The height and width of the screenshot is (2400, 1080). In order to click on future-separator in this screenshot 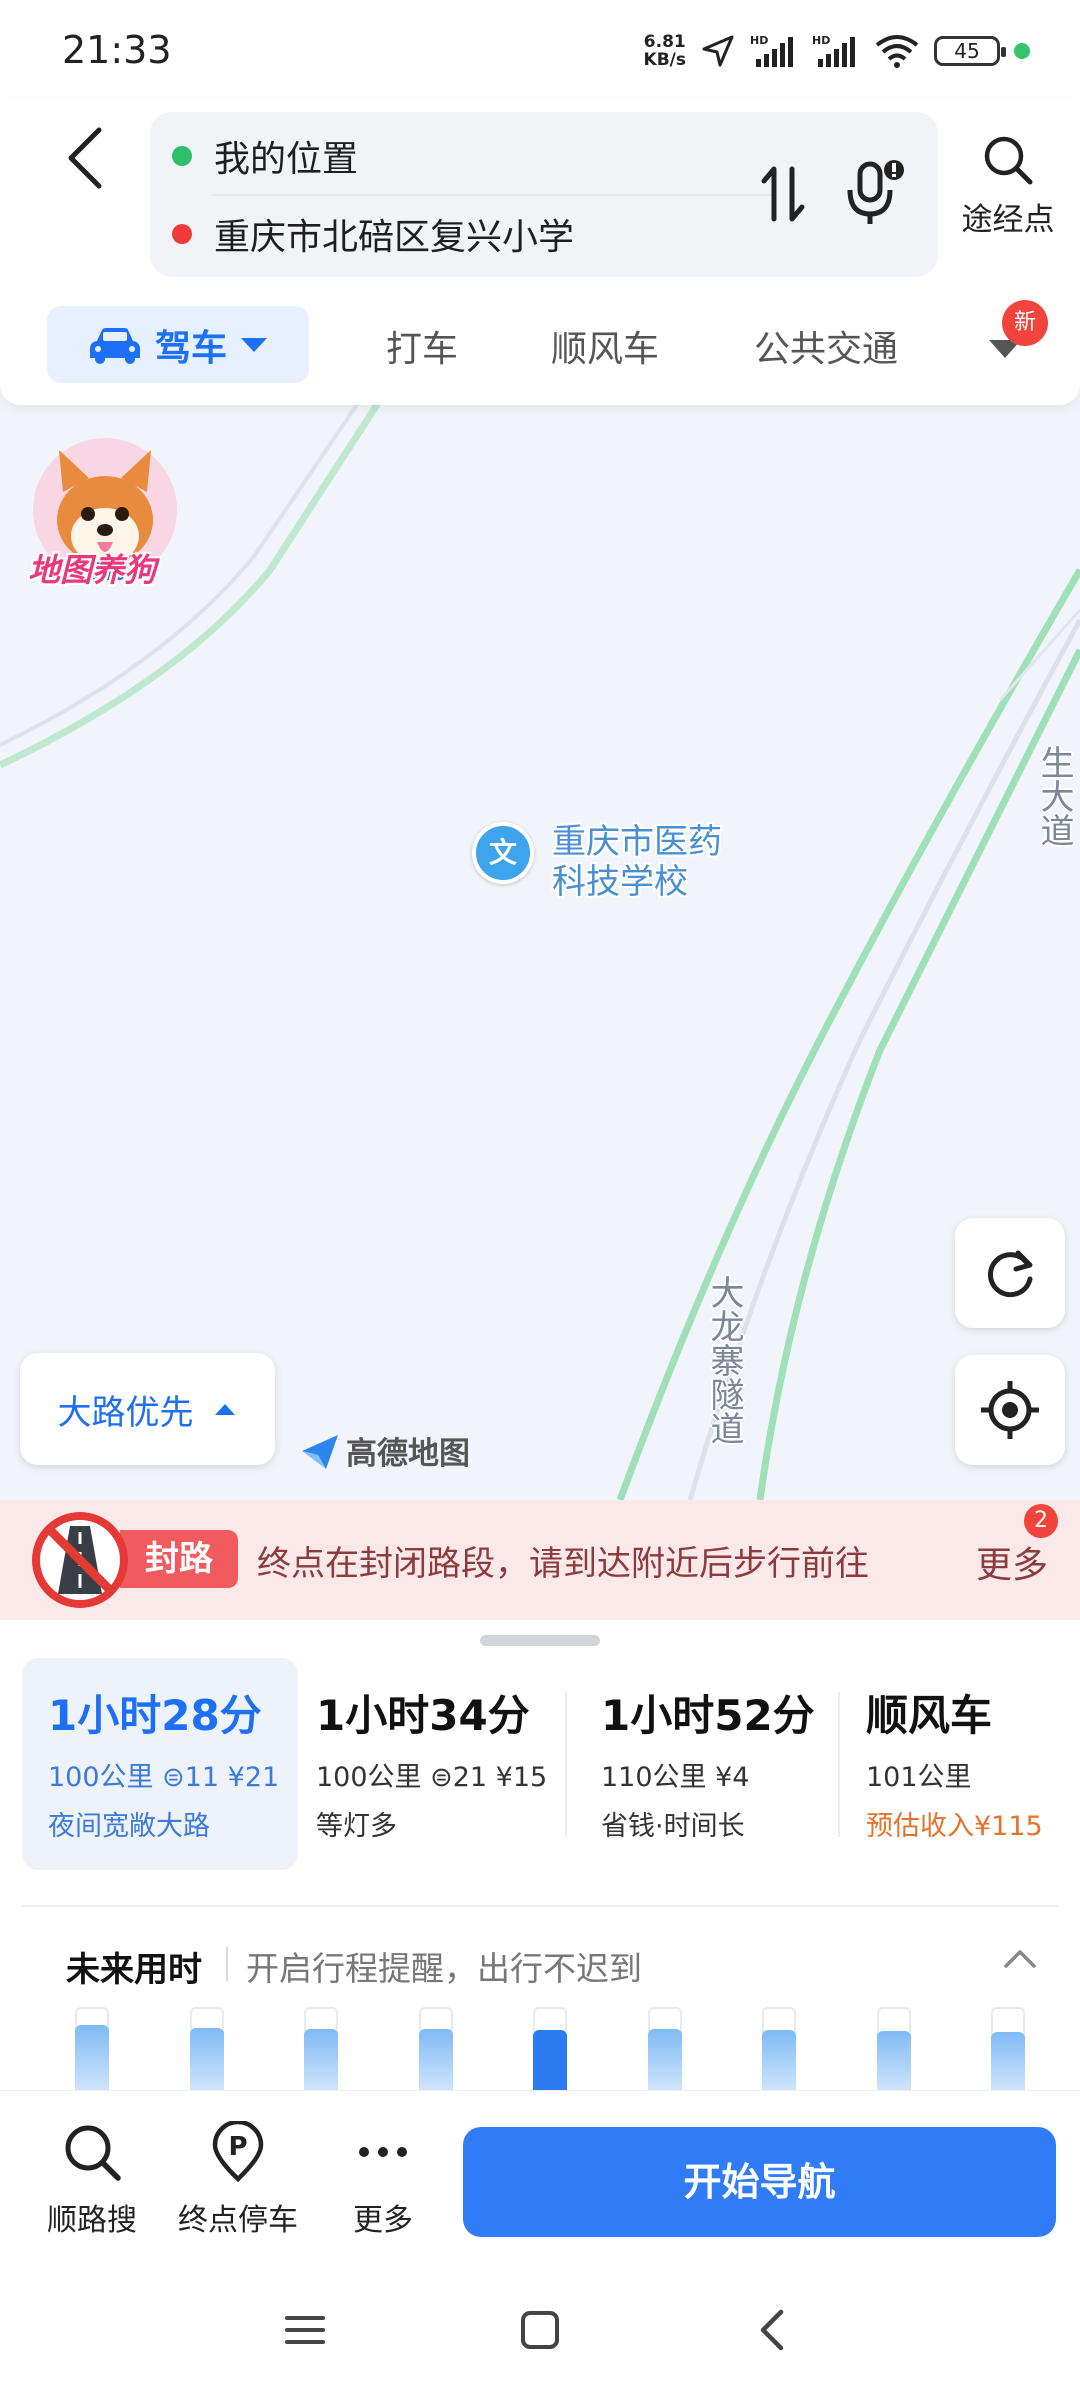, I will do `click(227, 1964)`.